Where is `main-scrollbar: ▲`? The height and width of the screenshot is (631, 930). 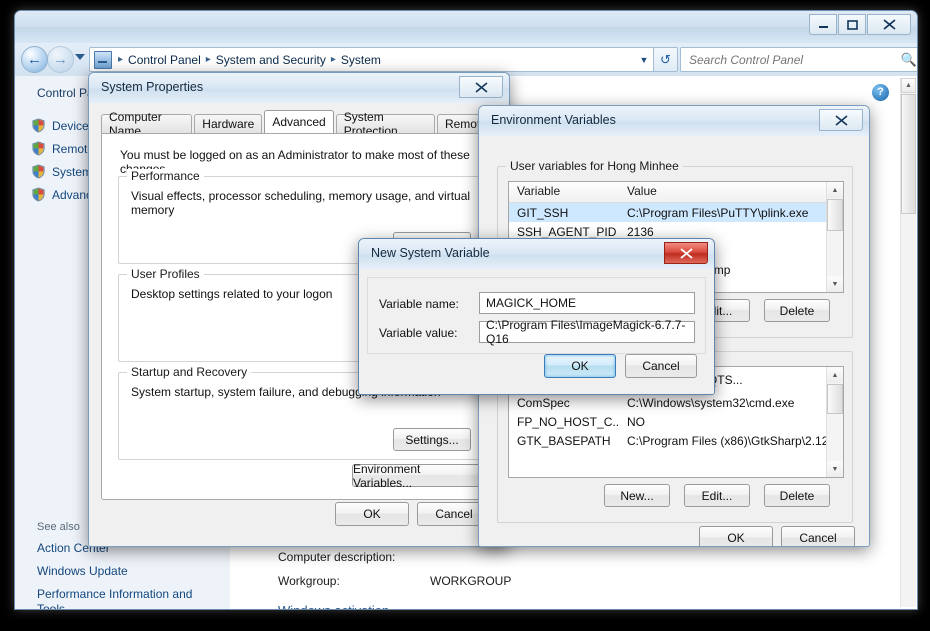 main-scrollbar: ▲ is located at coordinates (908, 342).